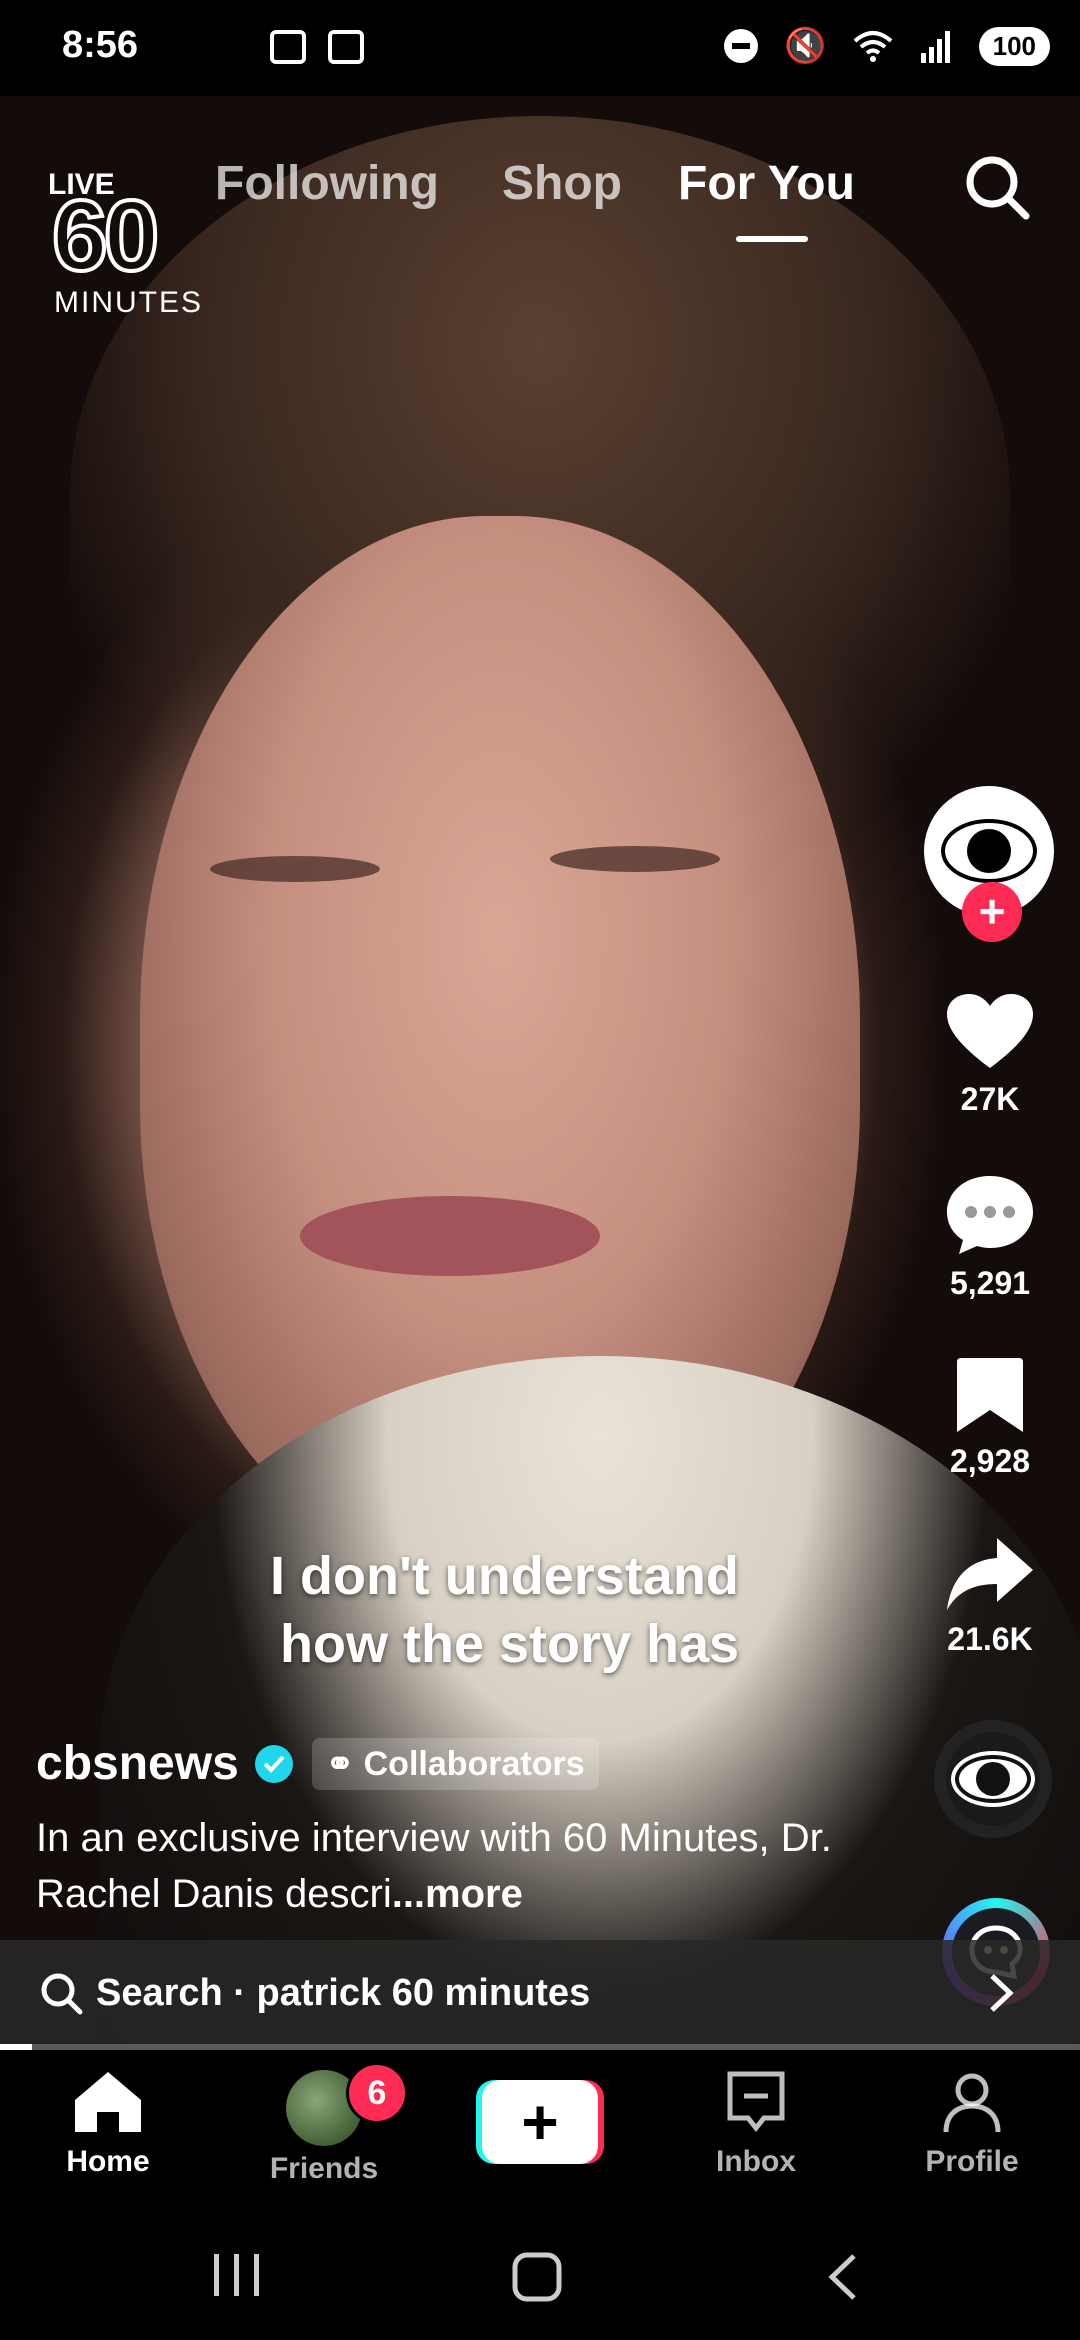 This screenshot has height=2340, width=1080. I want to click on search-suggestion-text: Search · patrick 60 minutes, so click(343, 1993).